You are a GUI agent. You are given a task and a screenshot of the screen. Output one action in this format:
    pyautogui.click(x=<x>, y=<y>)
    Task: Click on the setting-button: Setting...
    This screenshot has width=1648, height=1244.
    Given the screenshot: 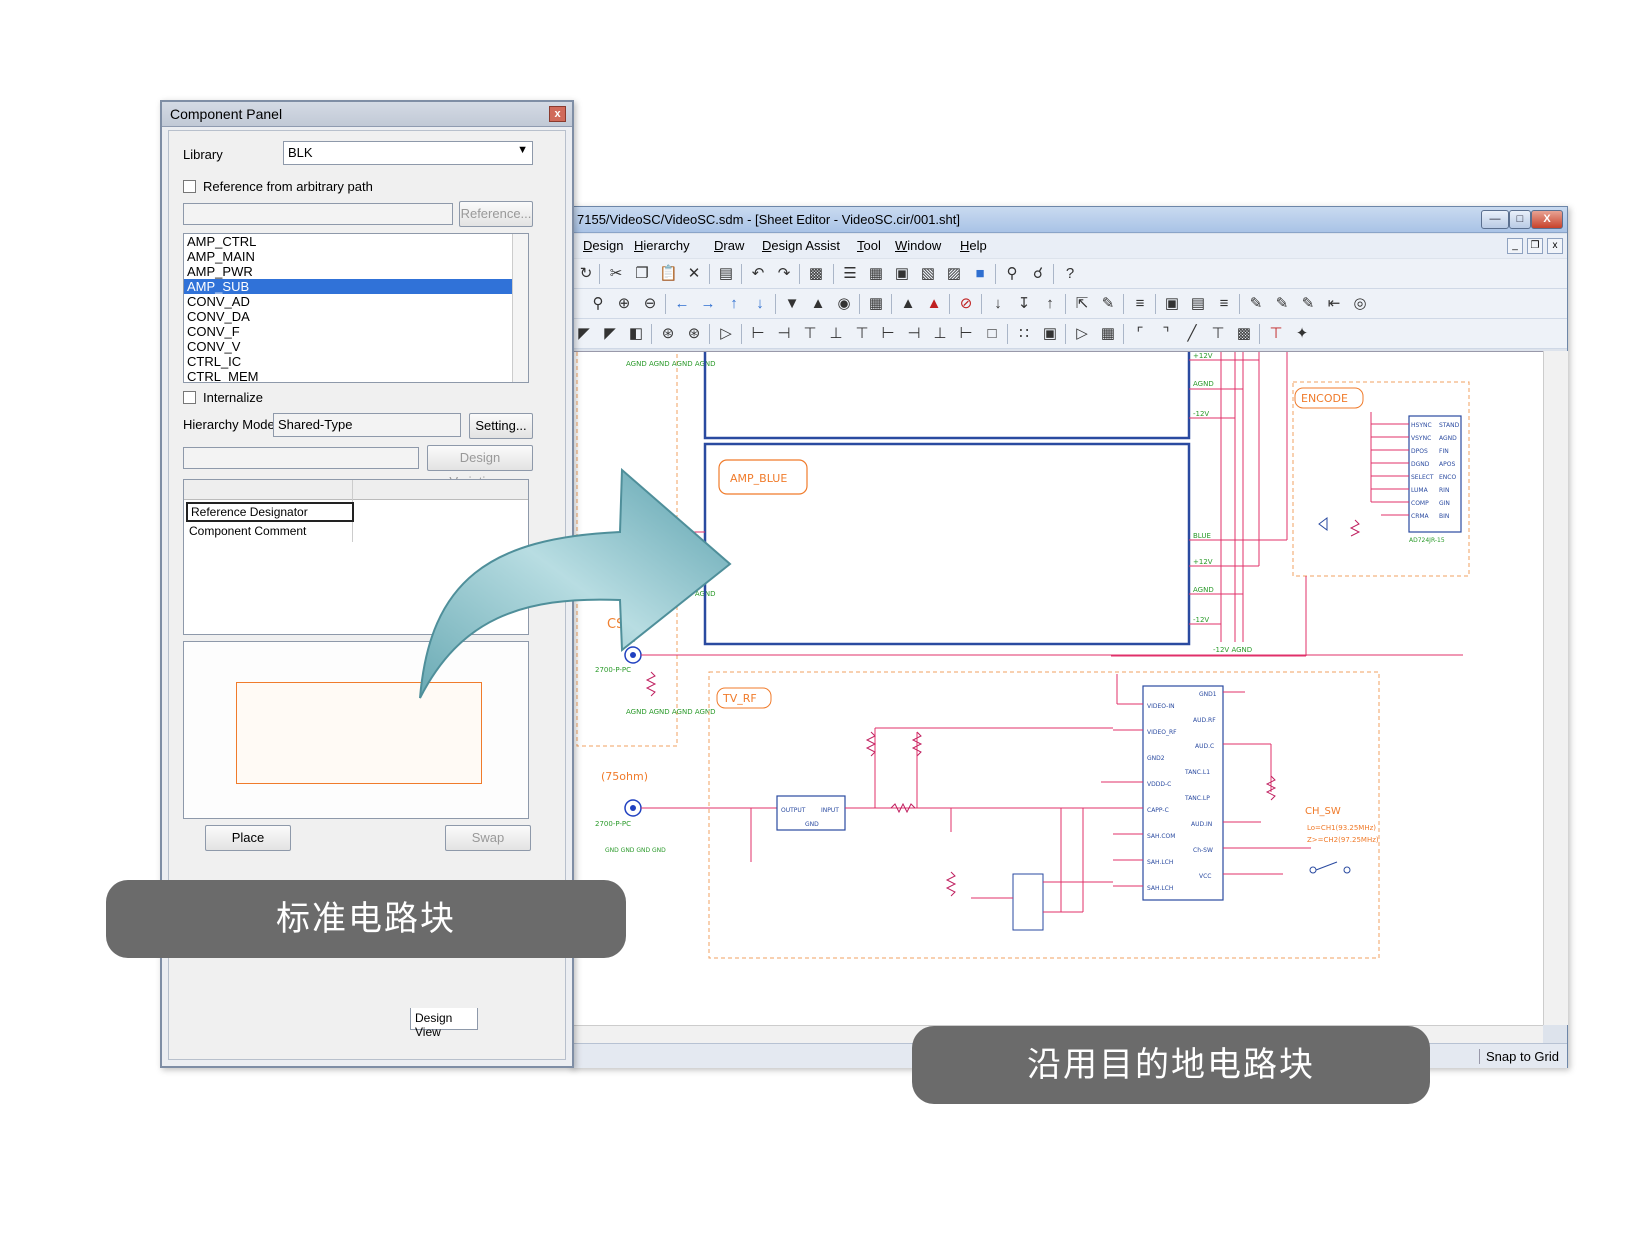 What is the action you would take?
    pyautogui.click(x=501, y=426)
    